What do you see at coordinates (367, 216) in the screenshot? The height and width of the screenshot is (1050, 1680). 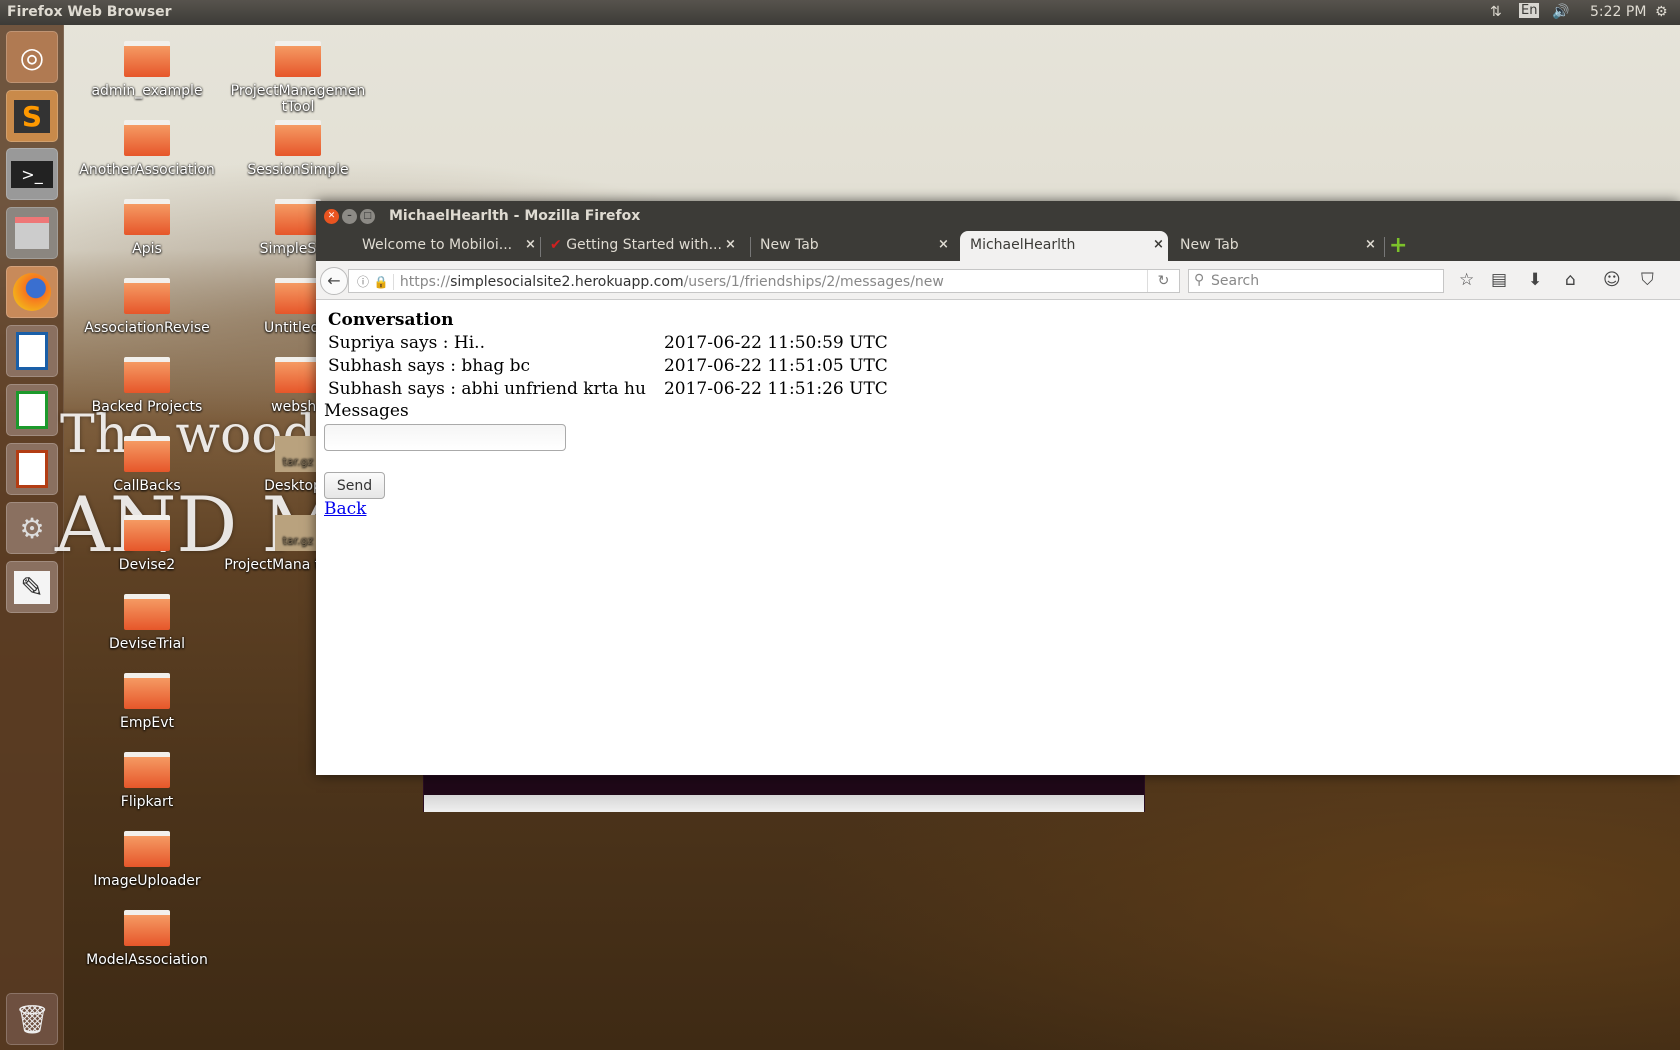 I see `maximize-window-button: □` at bounding box center [367, 216].